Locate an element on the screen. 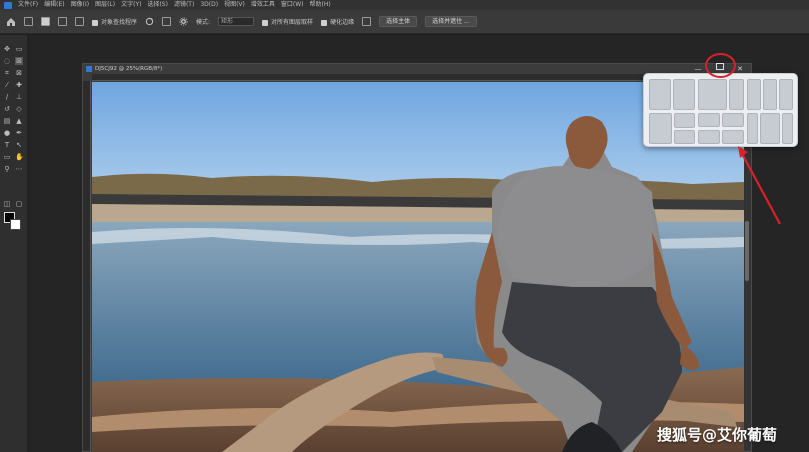 This screenshot has width=809, height=452. menu-plugins: 增效工具 is located at coordinates (263, 5).